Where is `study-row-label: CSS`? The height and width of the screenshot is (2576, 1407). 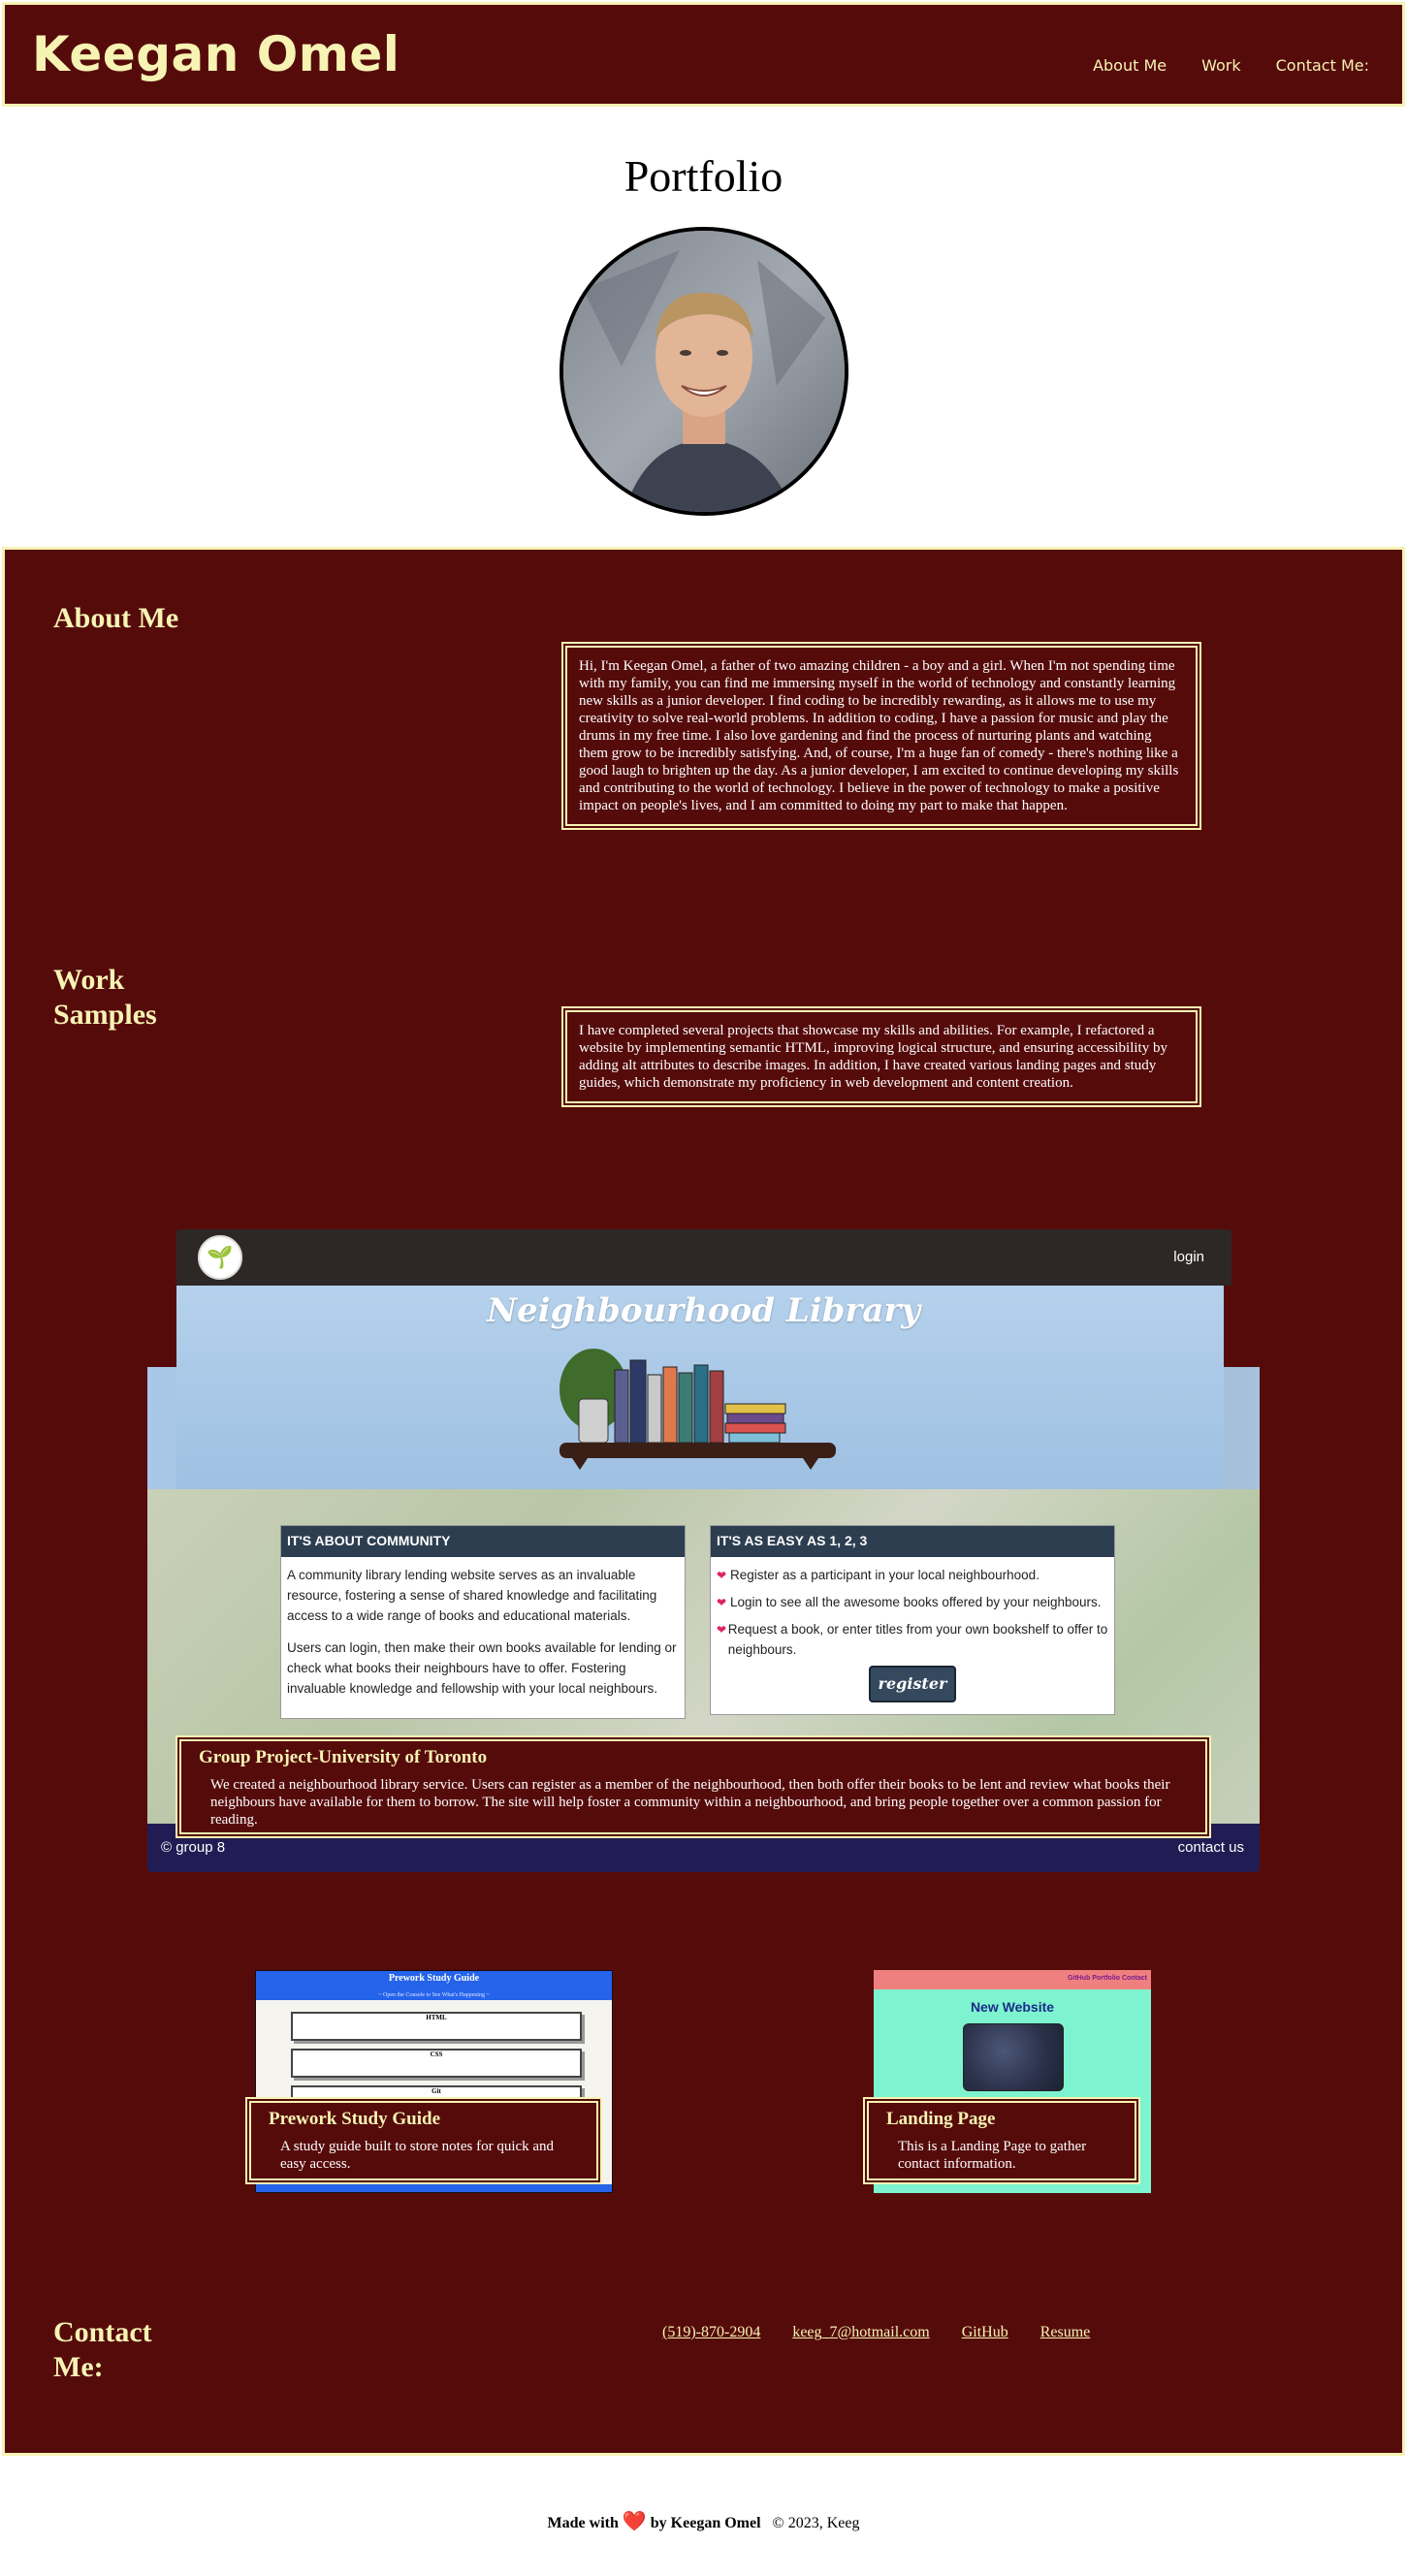
study-row-label: CSS is located at coordinates (437, 2054).